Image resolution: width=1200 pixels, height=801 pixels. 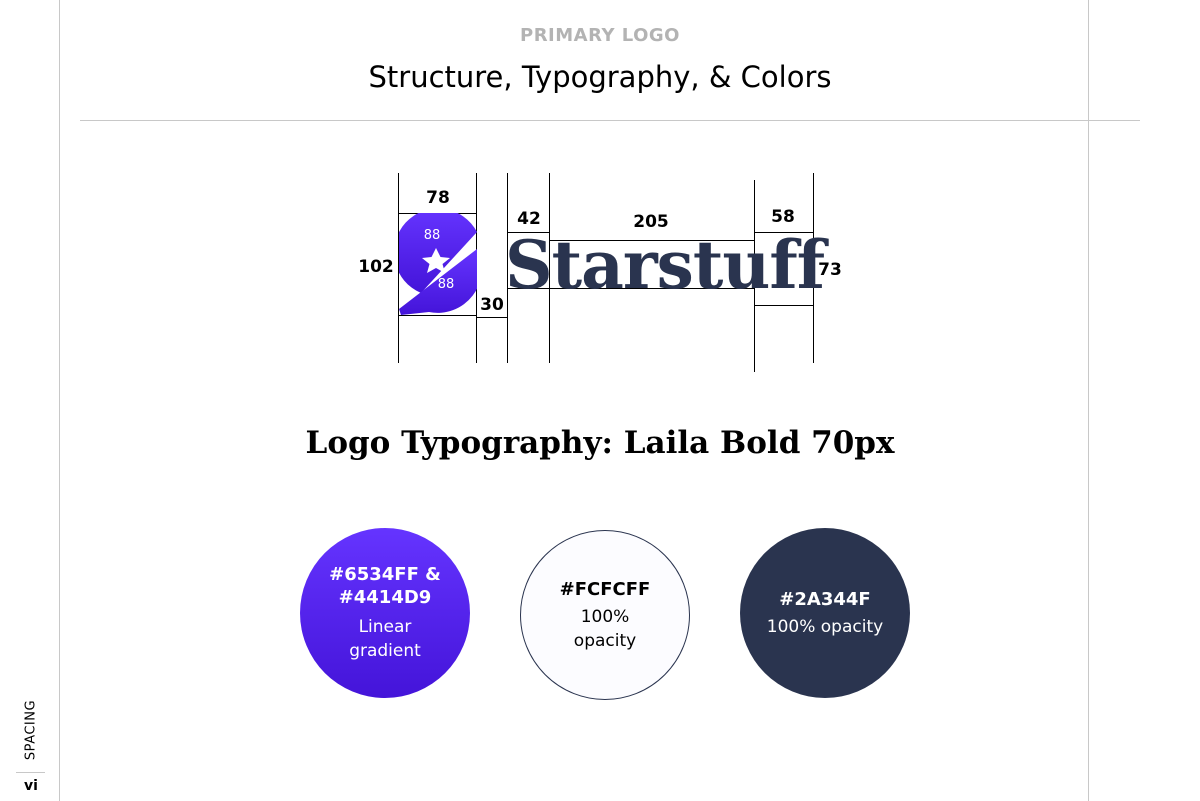 I want to click on section-divider, so click(x=30, y=772).